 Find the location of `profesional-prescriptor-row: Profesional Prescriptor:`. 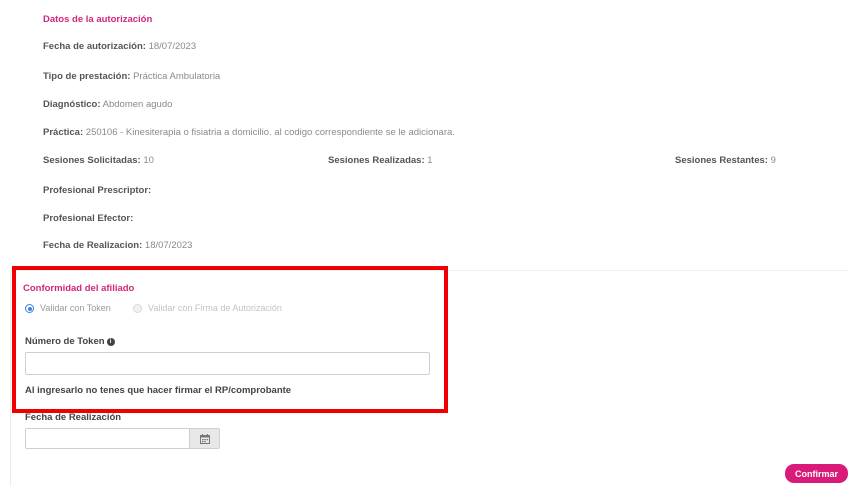

profesional-prescriptor-row: Profesional Prescriptor: is located at coordinates (97, 190).